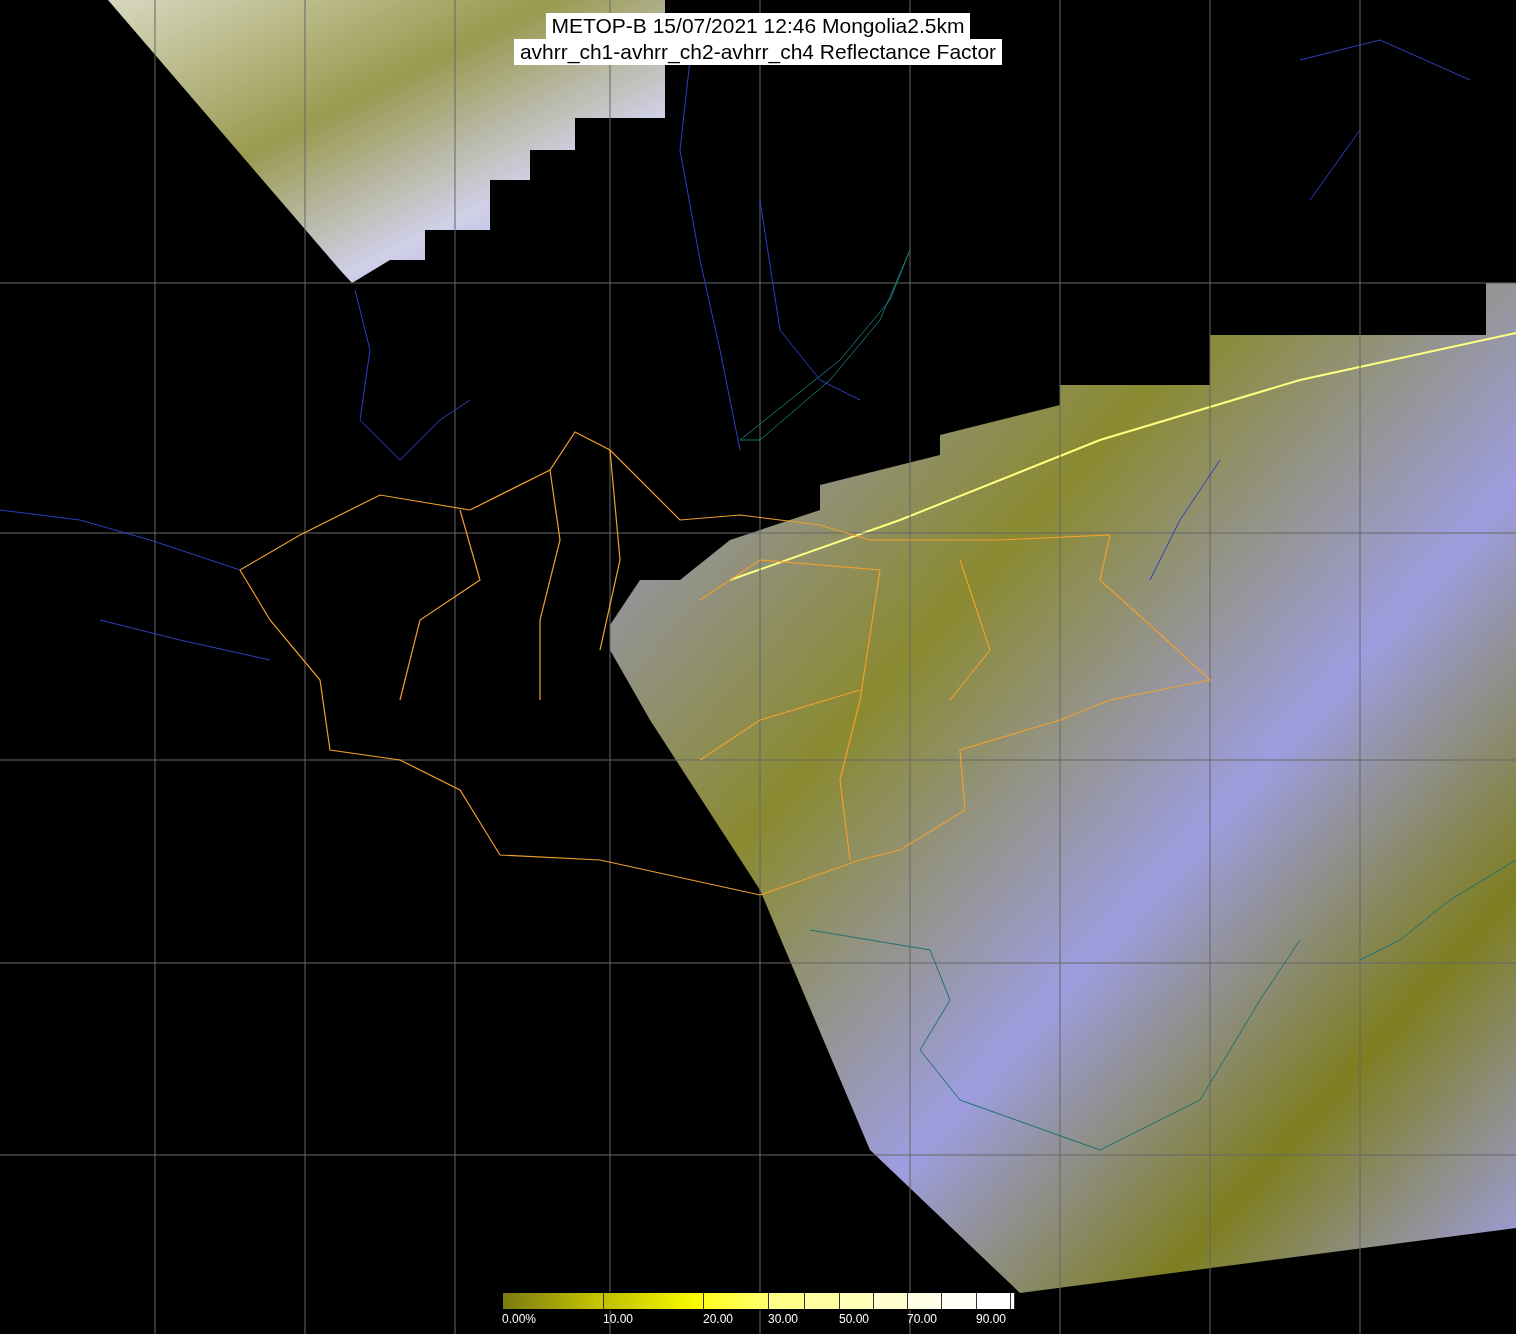  Describe the element at coordinates (783, 1319) in the screenshot. I see `scale-label: 30.00` at that location.